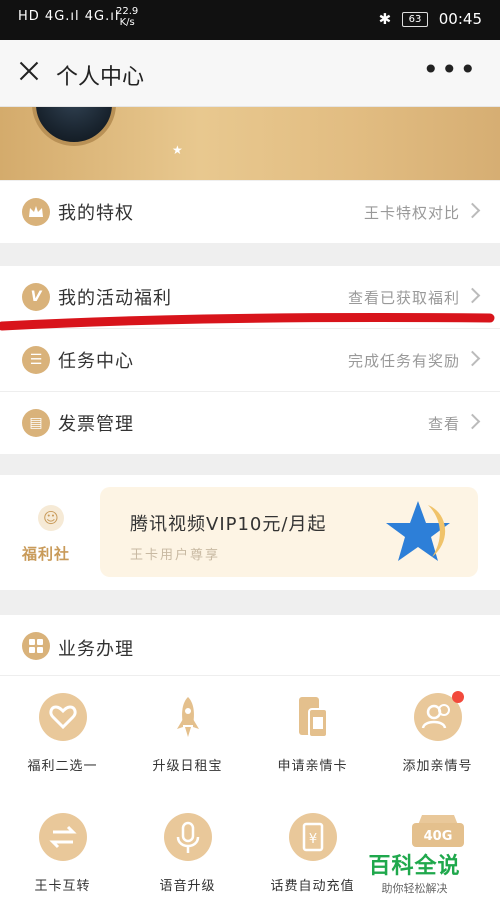 Image resolution: width=500 pixels, height=923 pixels. What do you see at coordinates (96, 649) in the screenshot?
I see `business-title: 业务办理` at bounding box center [96, 649].